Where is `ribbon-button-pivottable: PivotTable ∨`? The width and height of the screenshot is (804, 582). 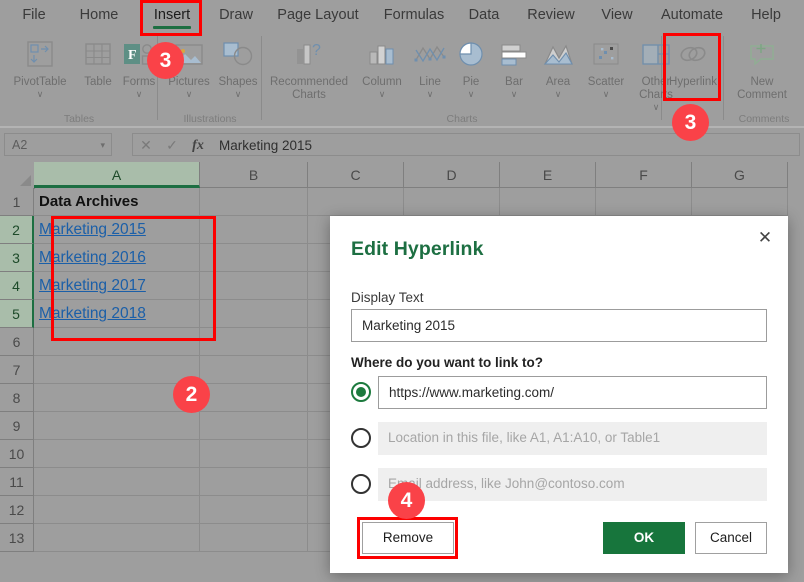
ribbon-button-pivottable: PivotTable ∨ is located at coordinates (40, 66).